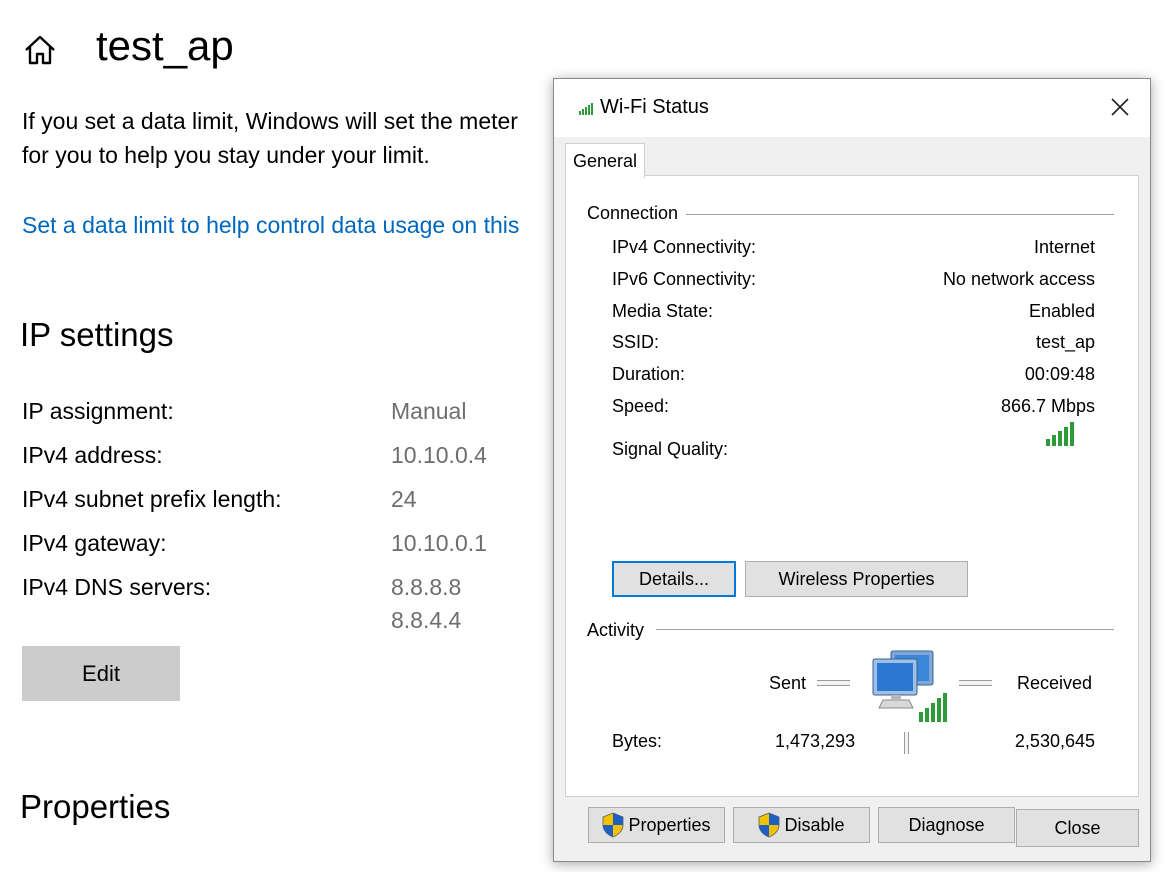  Describe the element at coordinates (426, 620) in the screenshot. I see `dns-server-secondary: 8.8.4.4` at that location.